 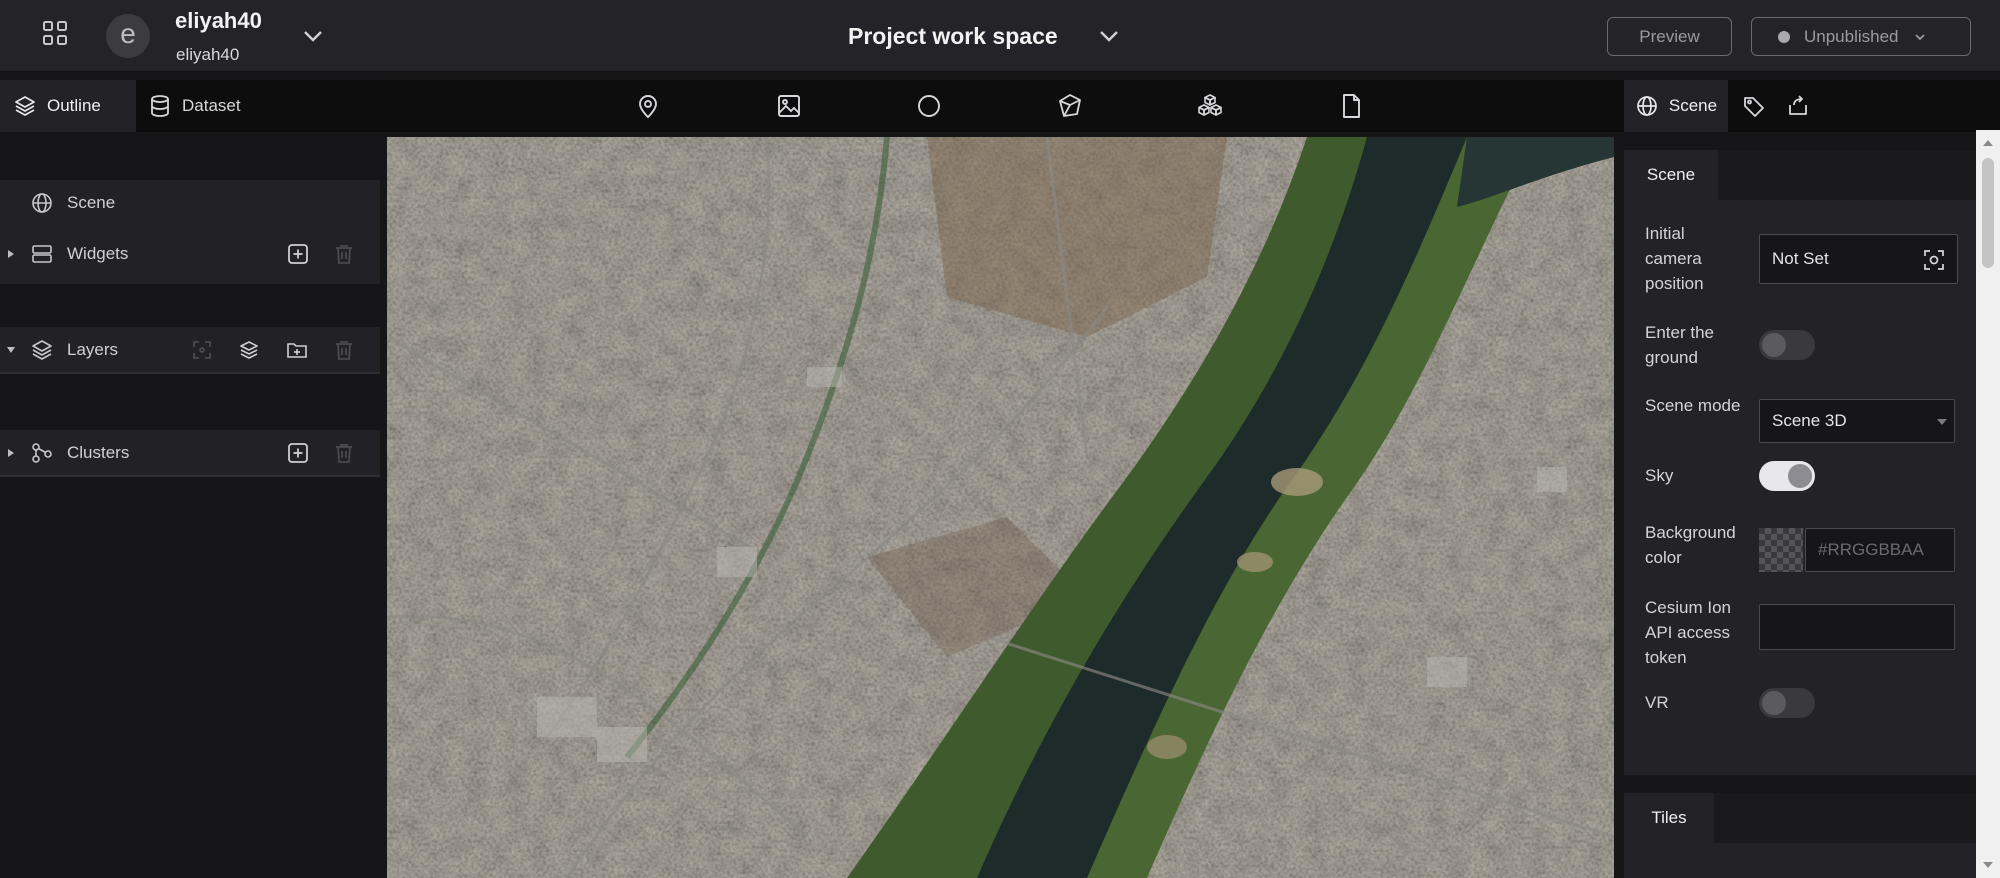 What do you see at coordinates (249, 350) in the screenshot?
I see `add-layer-icon` at bounding box center [249, 350].